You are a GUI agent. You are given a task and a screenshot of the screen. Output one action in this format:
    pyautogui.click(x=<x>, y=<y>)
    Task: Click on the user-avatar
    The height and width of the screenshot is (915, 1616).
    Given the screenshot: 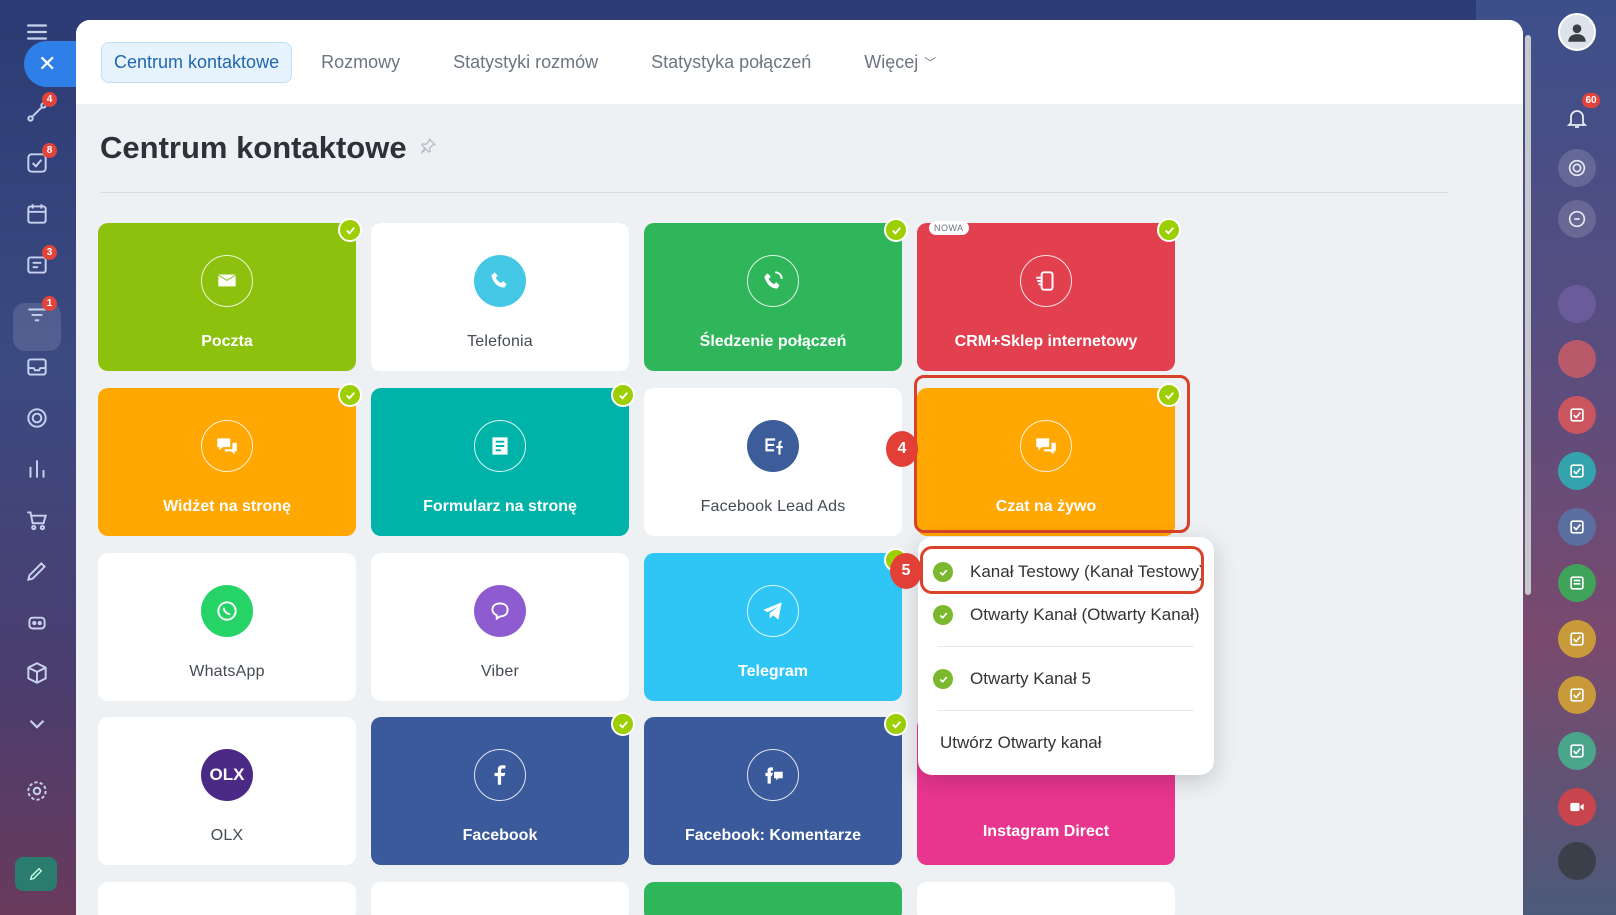 What is the action you would take?
    pyautogui.click(x=1577, y=32)
    